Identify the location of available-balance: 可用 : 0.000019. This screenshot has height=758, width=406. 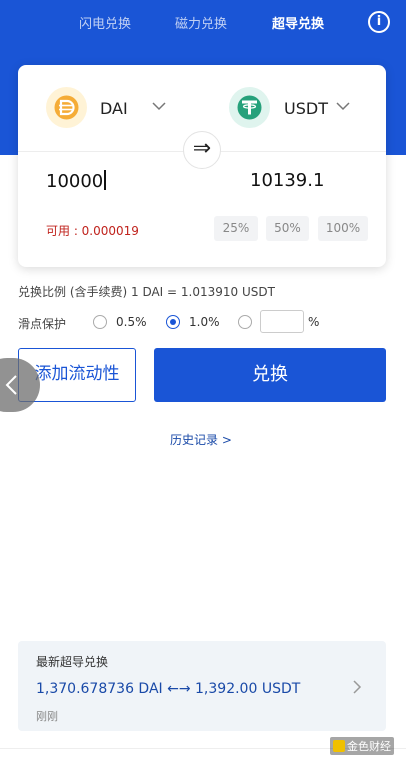
(92, 231).